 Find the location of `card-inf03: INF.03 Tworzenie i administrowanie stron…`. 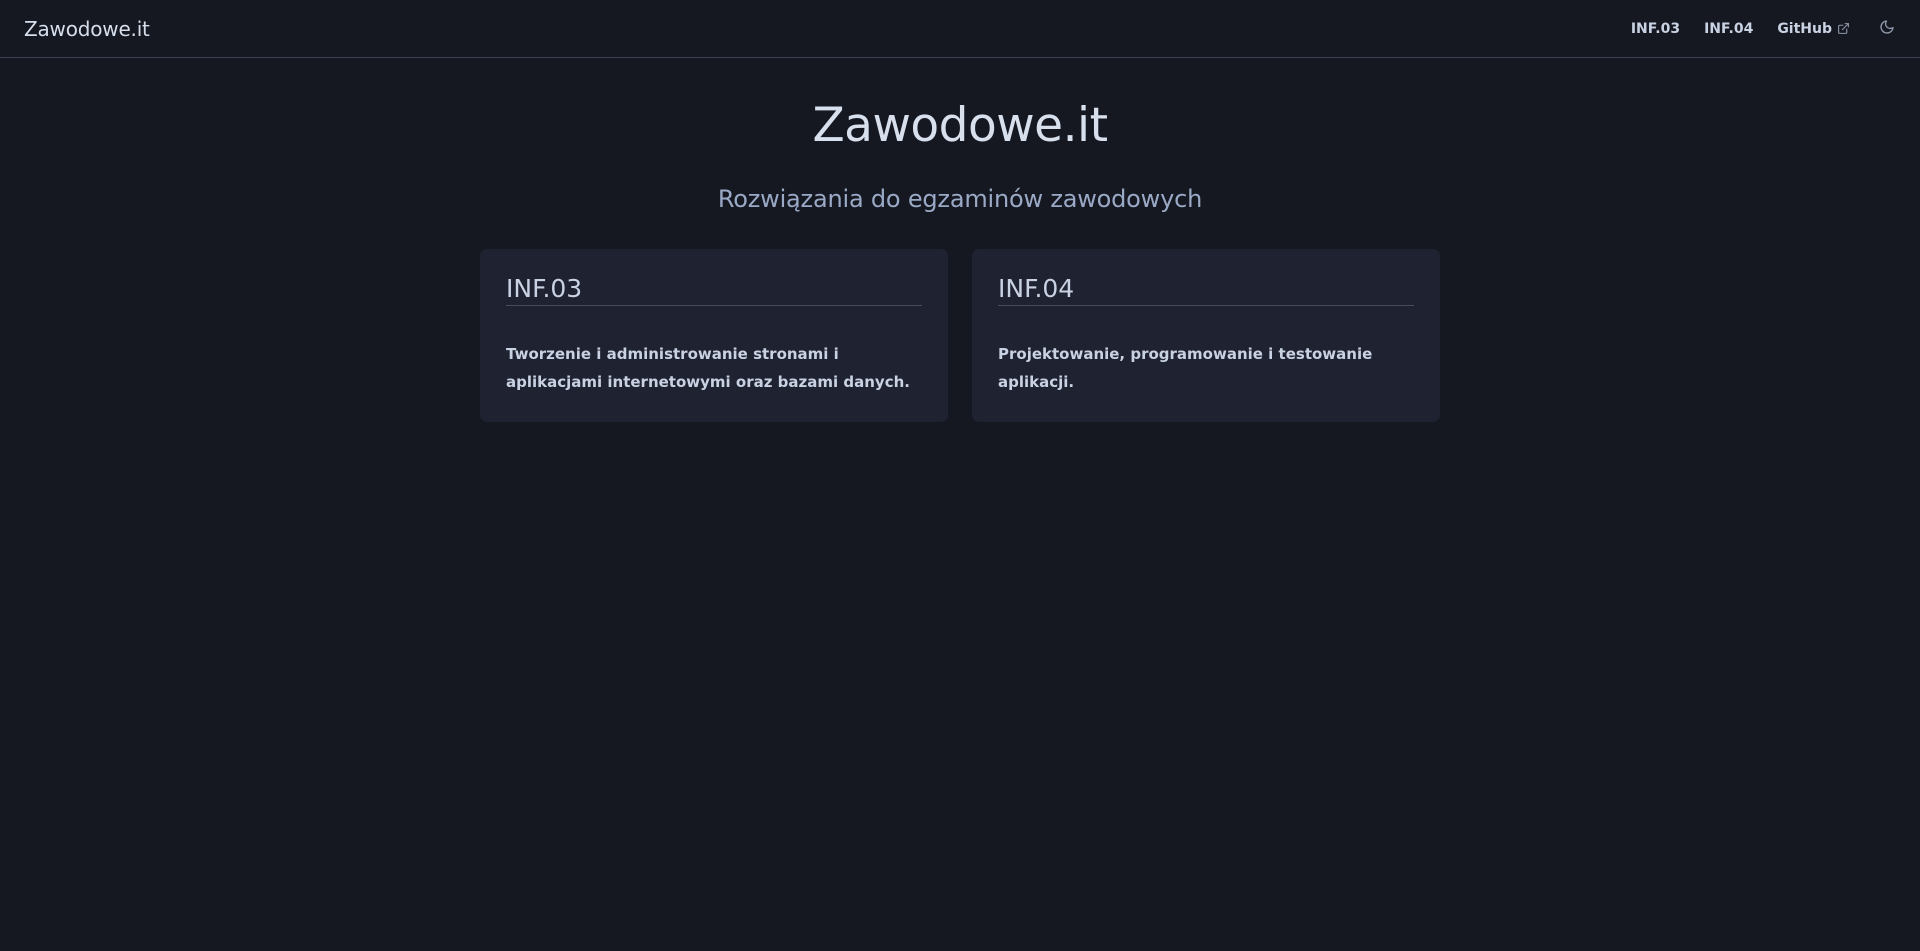

card-inf03: INF.03 Tworzenie i administrowanie stron… is located at coordinates (714, 335).